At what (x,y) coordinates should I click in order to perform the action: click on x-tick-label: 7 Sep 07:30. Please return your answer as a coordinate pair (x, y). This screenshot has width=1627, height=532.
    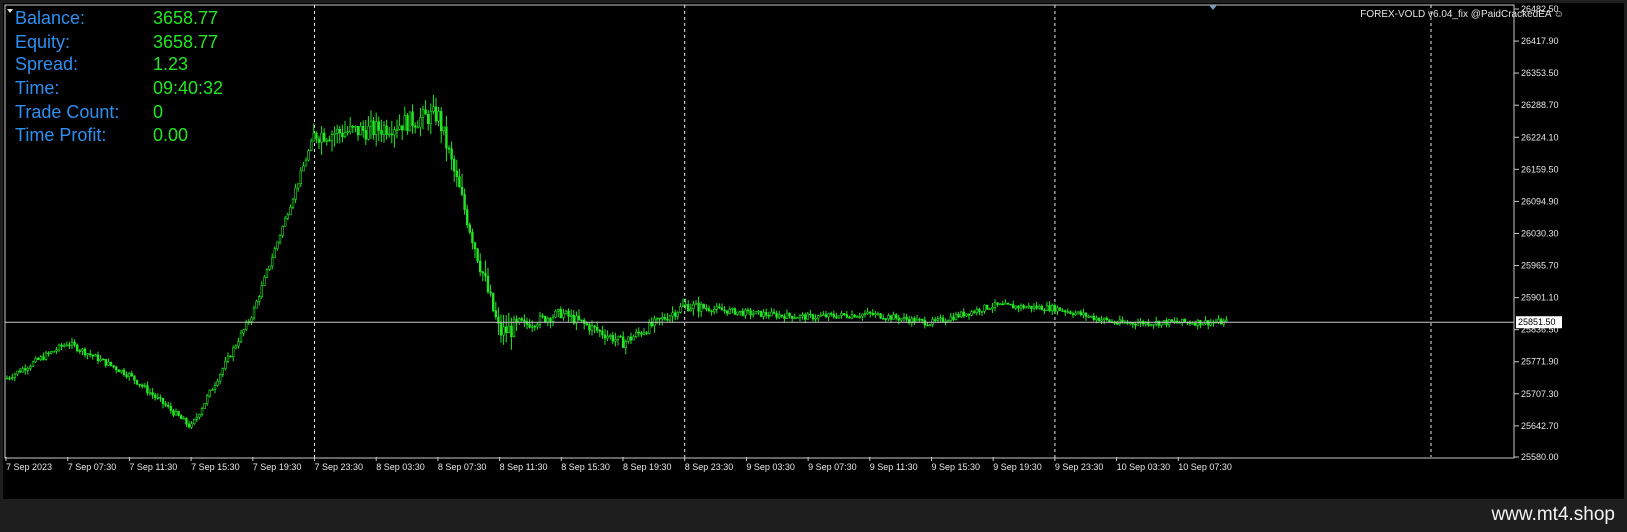
    Looking at the image, I should click on (92, 467).